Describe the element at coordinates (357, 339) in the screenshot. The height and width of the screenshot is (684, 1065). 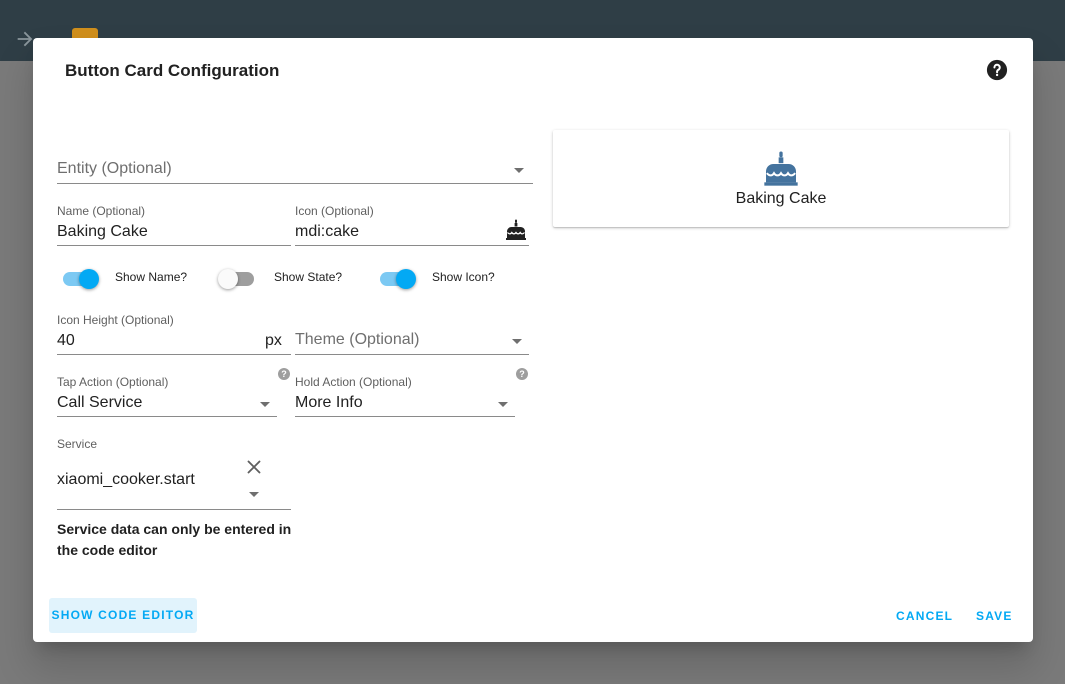
I see `theme-placeholder: Theme (Optional)` at that location.